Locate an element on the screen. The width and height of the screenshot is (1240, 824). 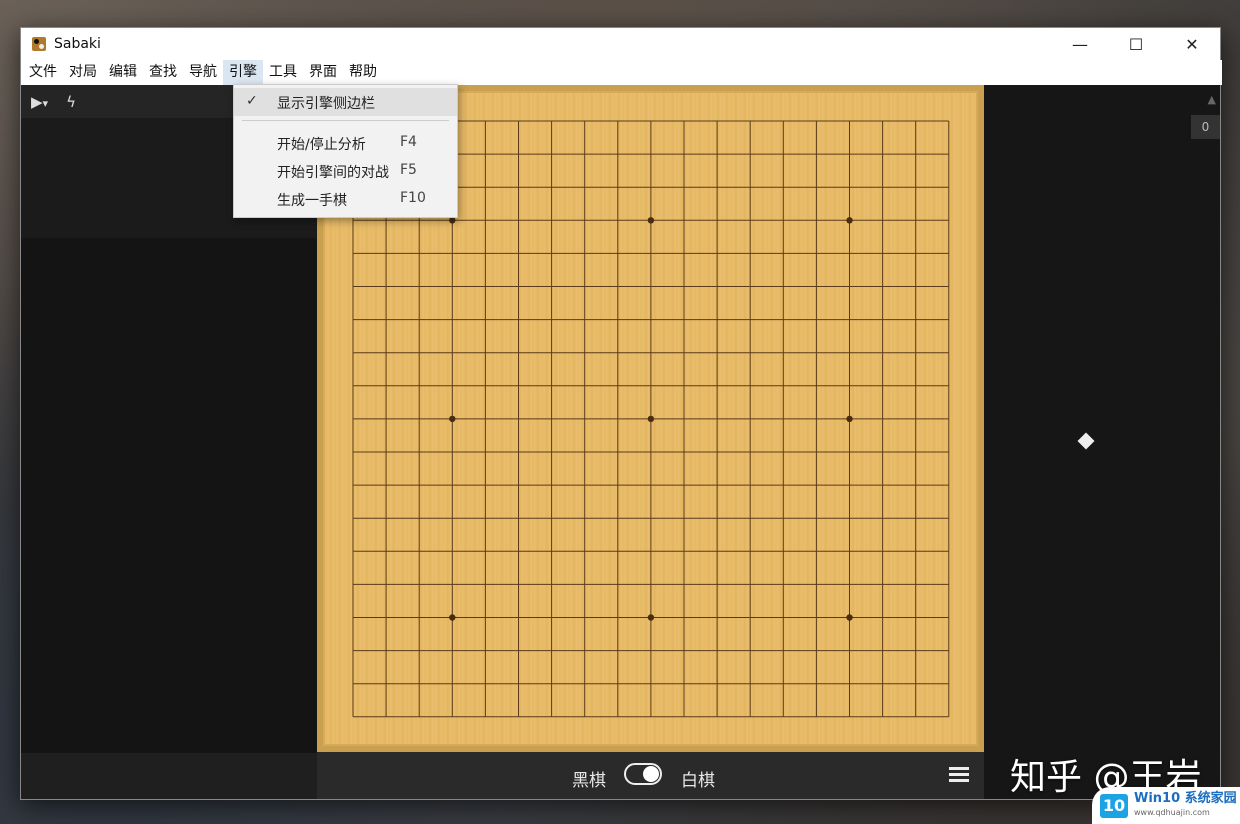
win10-logo-icon: 10 is located at coordinates (1114, 805).